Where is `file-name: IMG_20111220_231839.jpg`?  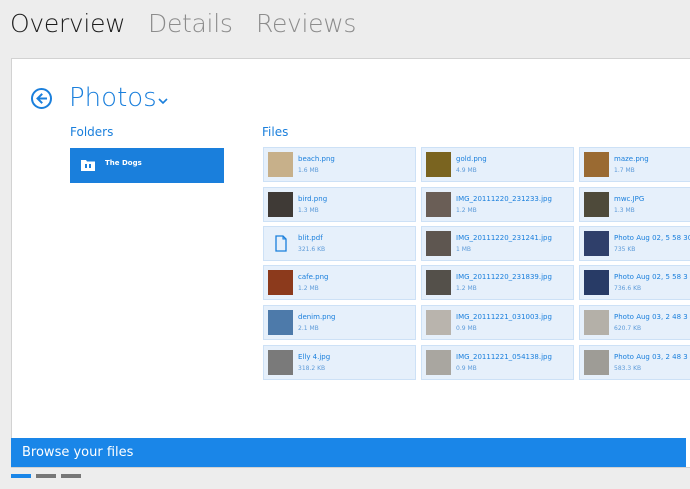
file-name: IMG_20111220_231839.jpg is located at coordinates (504, 277).